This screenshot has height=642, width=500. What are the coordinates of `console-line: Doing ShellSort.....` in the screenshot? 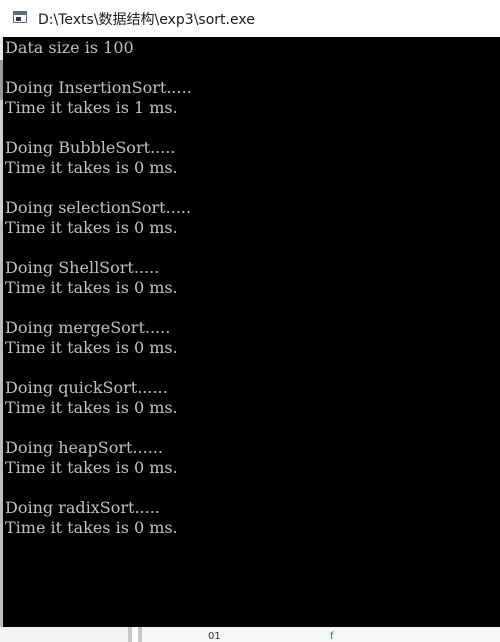 It's located at (82, 267).